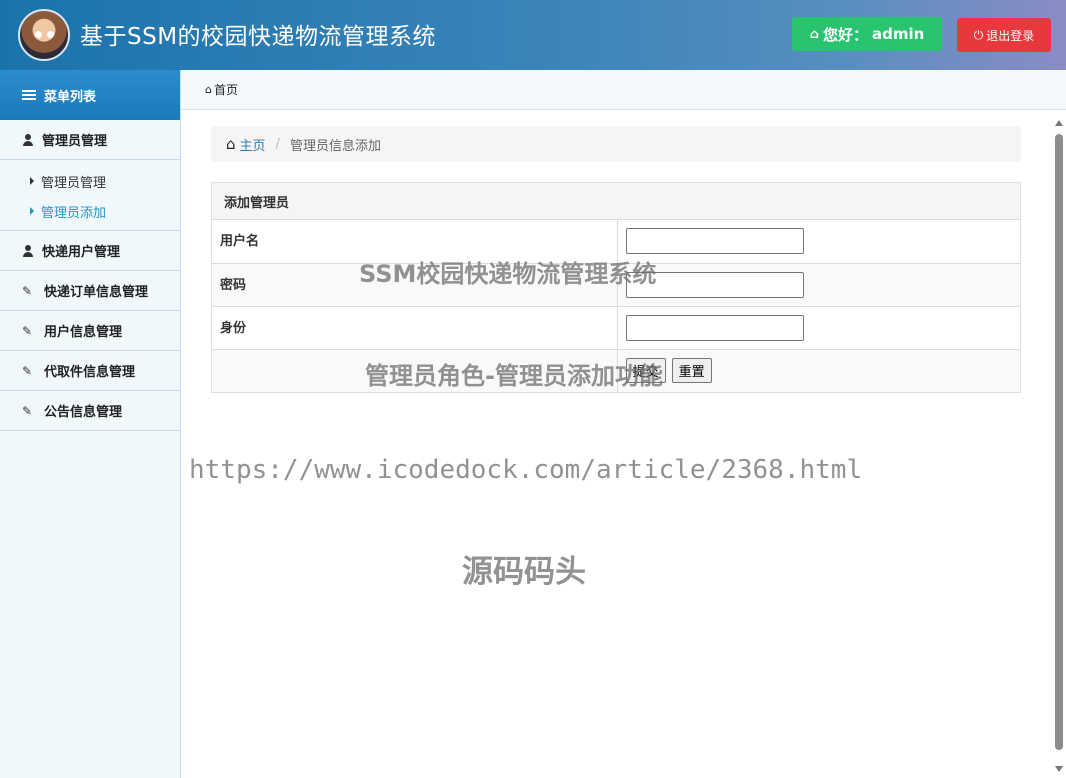  Describe the element at coordinates (83, 332) in the screenshot. I see `sidebar-group-label: 用户信息管理` at that location.